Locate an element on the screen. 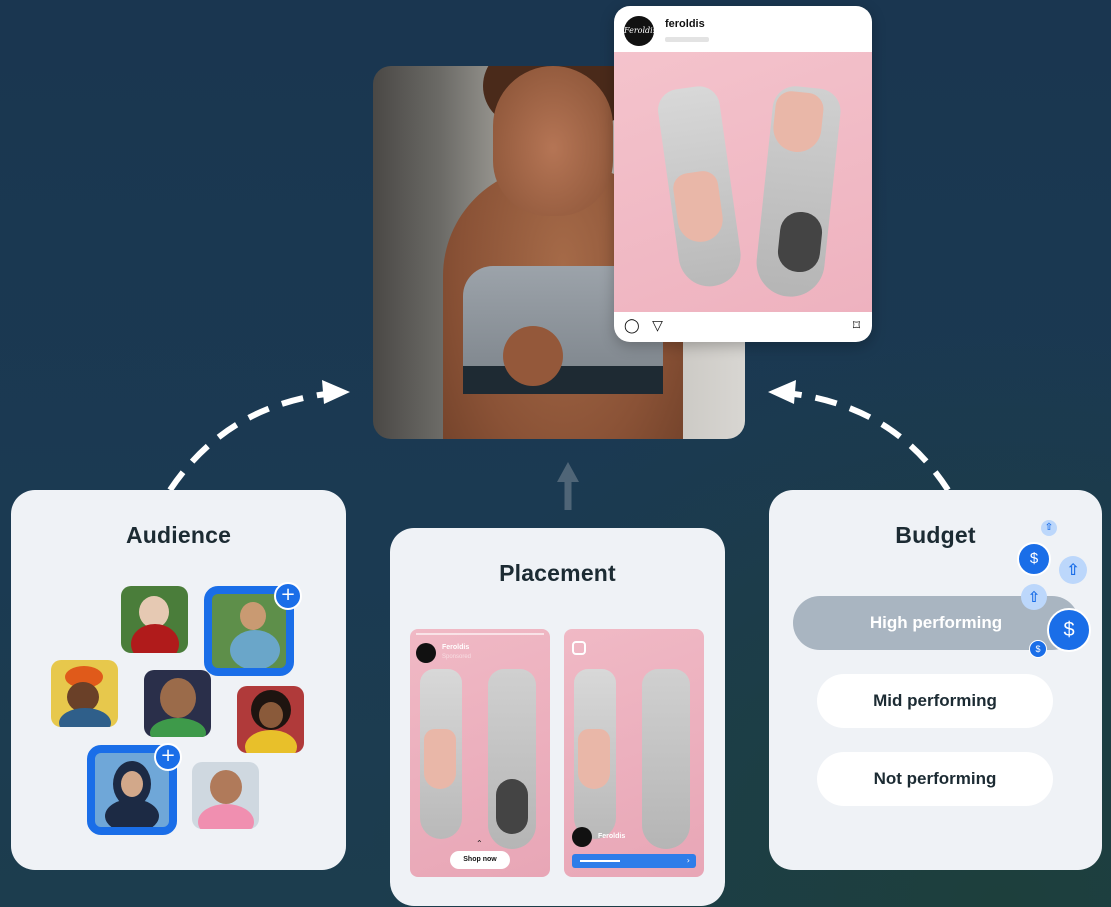 The width and height of the screenshot is (1111, 907). account-subtitle-placeholder is located at coordinates (687, 39).